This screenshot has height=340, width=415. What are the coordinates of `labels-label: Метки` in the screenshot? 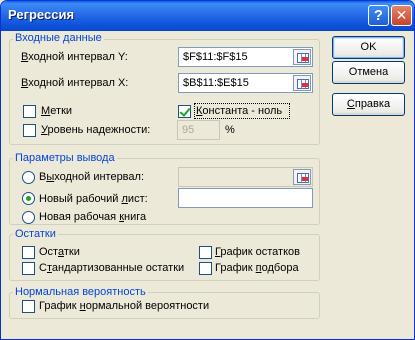 It's located at (56, 111).